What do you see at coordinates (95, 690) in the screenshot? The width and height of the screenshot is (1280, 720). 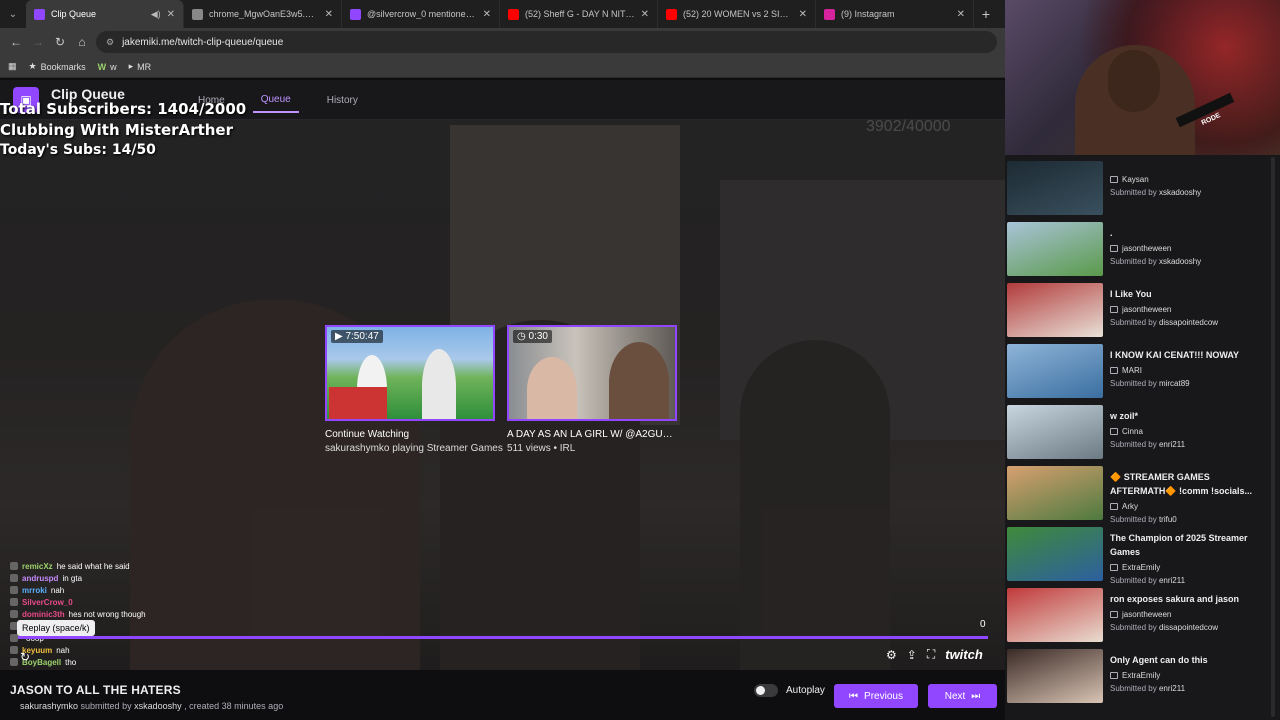 I see `clip-title: JASON TO ALL THE HATERS` at bounding box center [95, 690].